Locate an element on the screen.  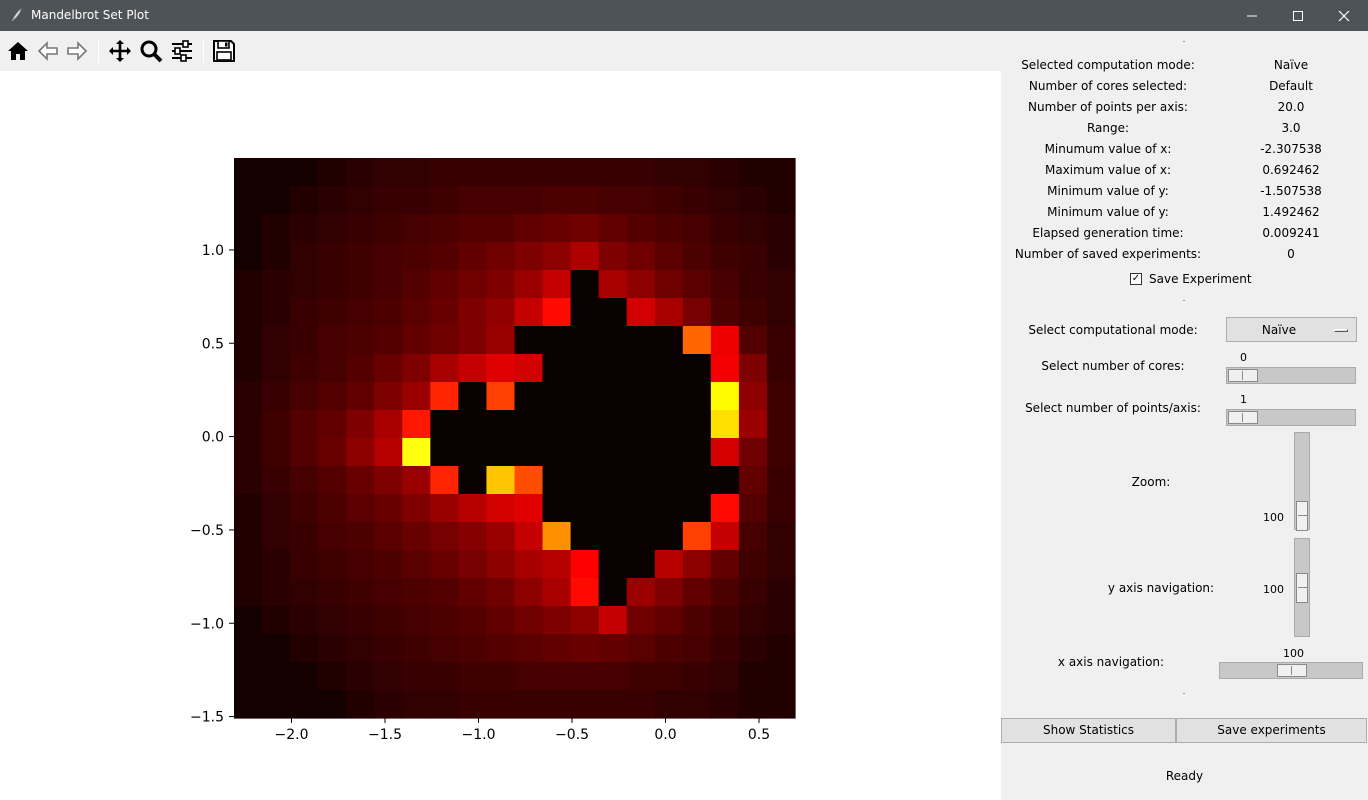
y-tick-label: 0.0 is located at coordinates (213, 438).